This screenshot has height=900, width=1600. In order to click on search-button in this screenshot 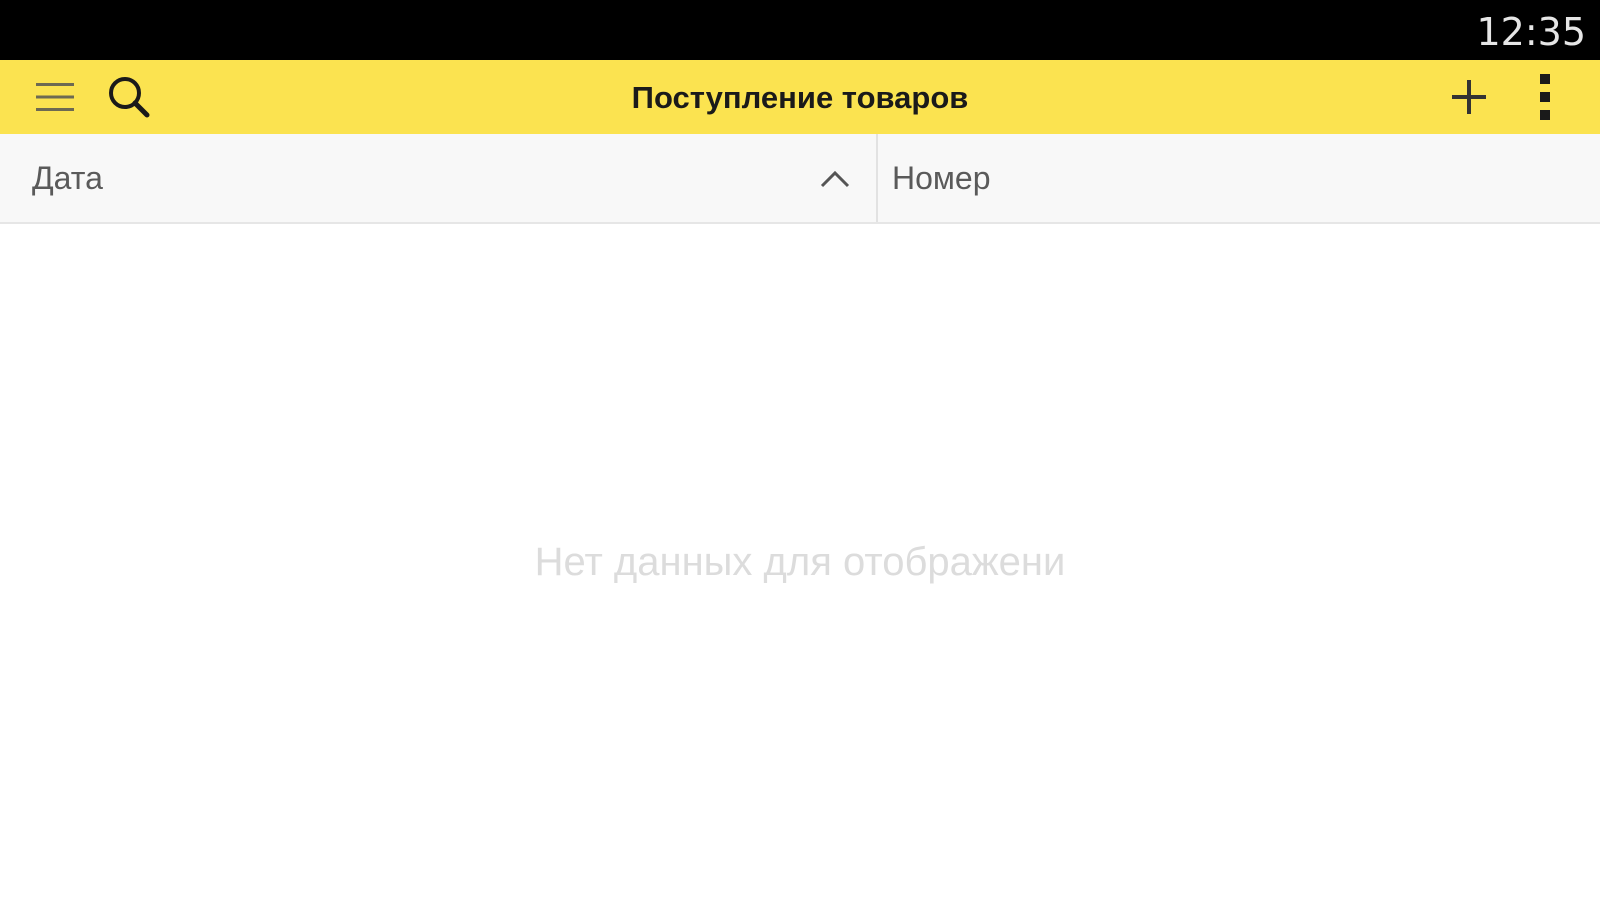, I will do `click(129, 97)`.